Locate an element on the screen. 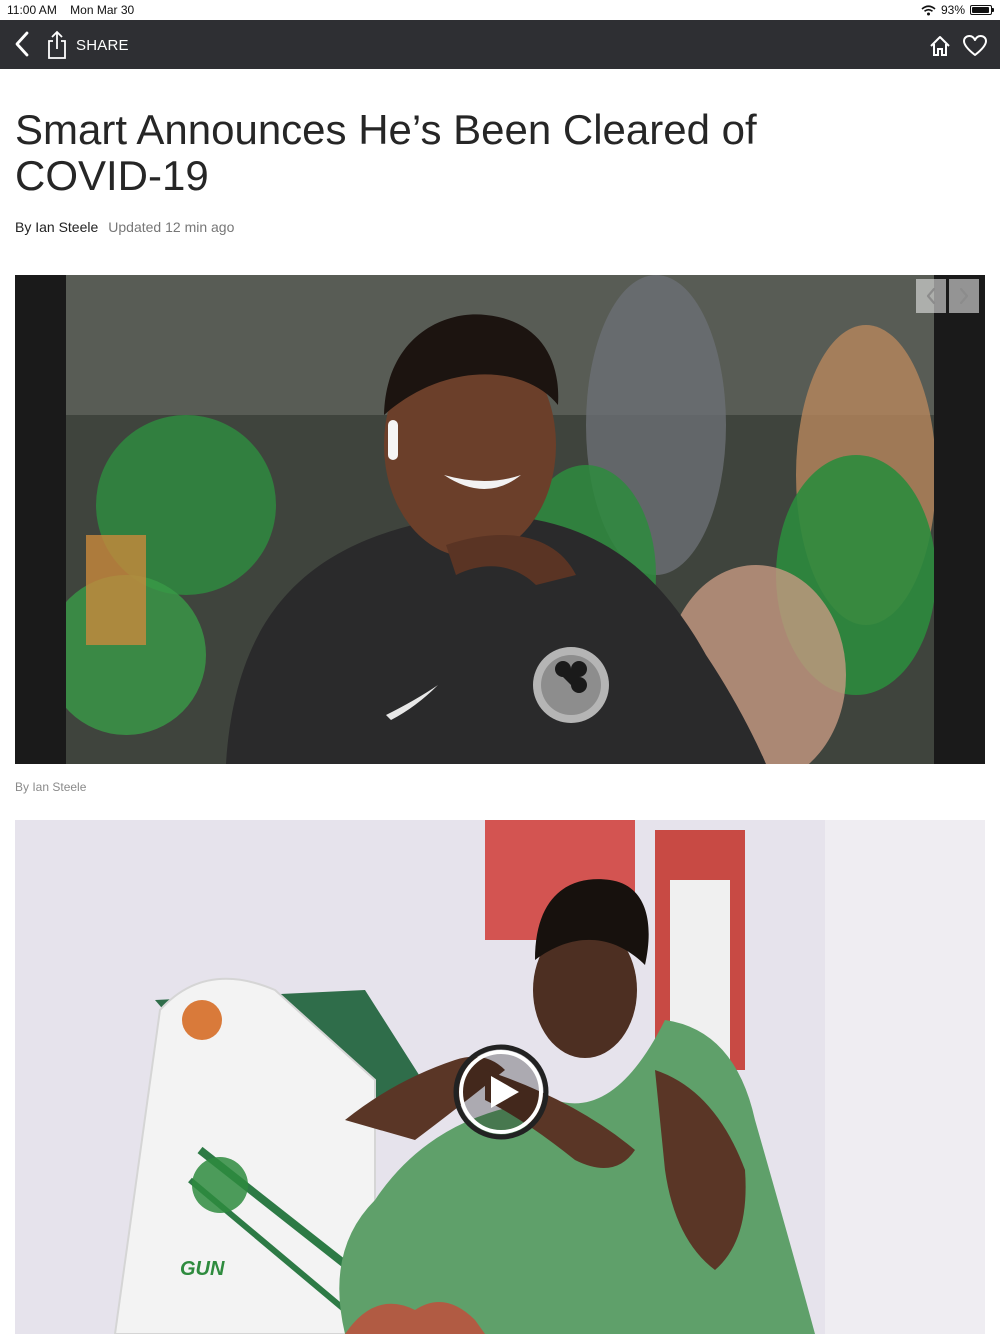  heart-icon is located at coordinates (975, 45).